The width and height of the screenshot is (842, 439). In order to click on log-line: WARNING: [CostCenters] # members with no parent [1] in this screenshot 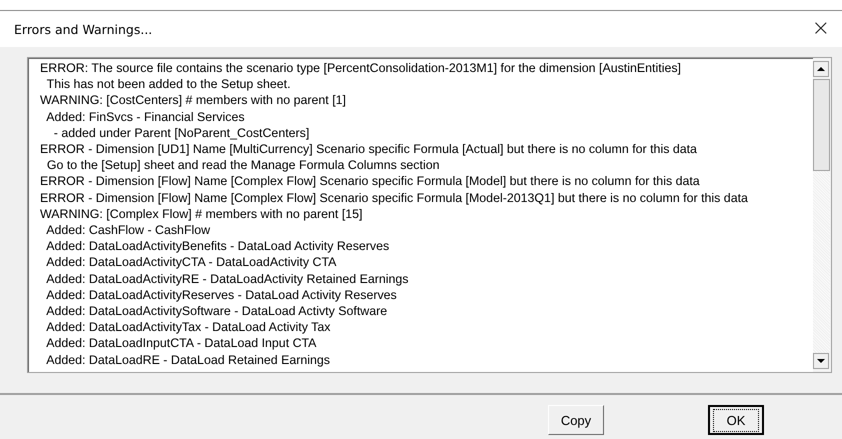, I will do `click(193, 100)`.